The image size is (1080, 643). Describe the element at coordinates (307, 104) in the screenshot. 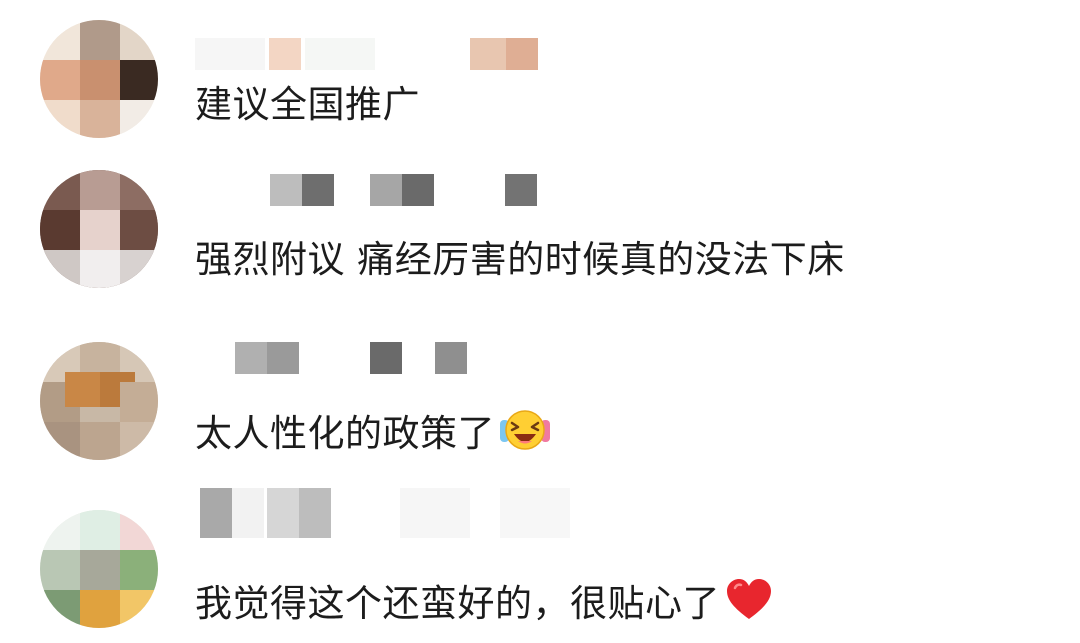

I see `comment-text: 建议全国推广` at that location.